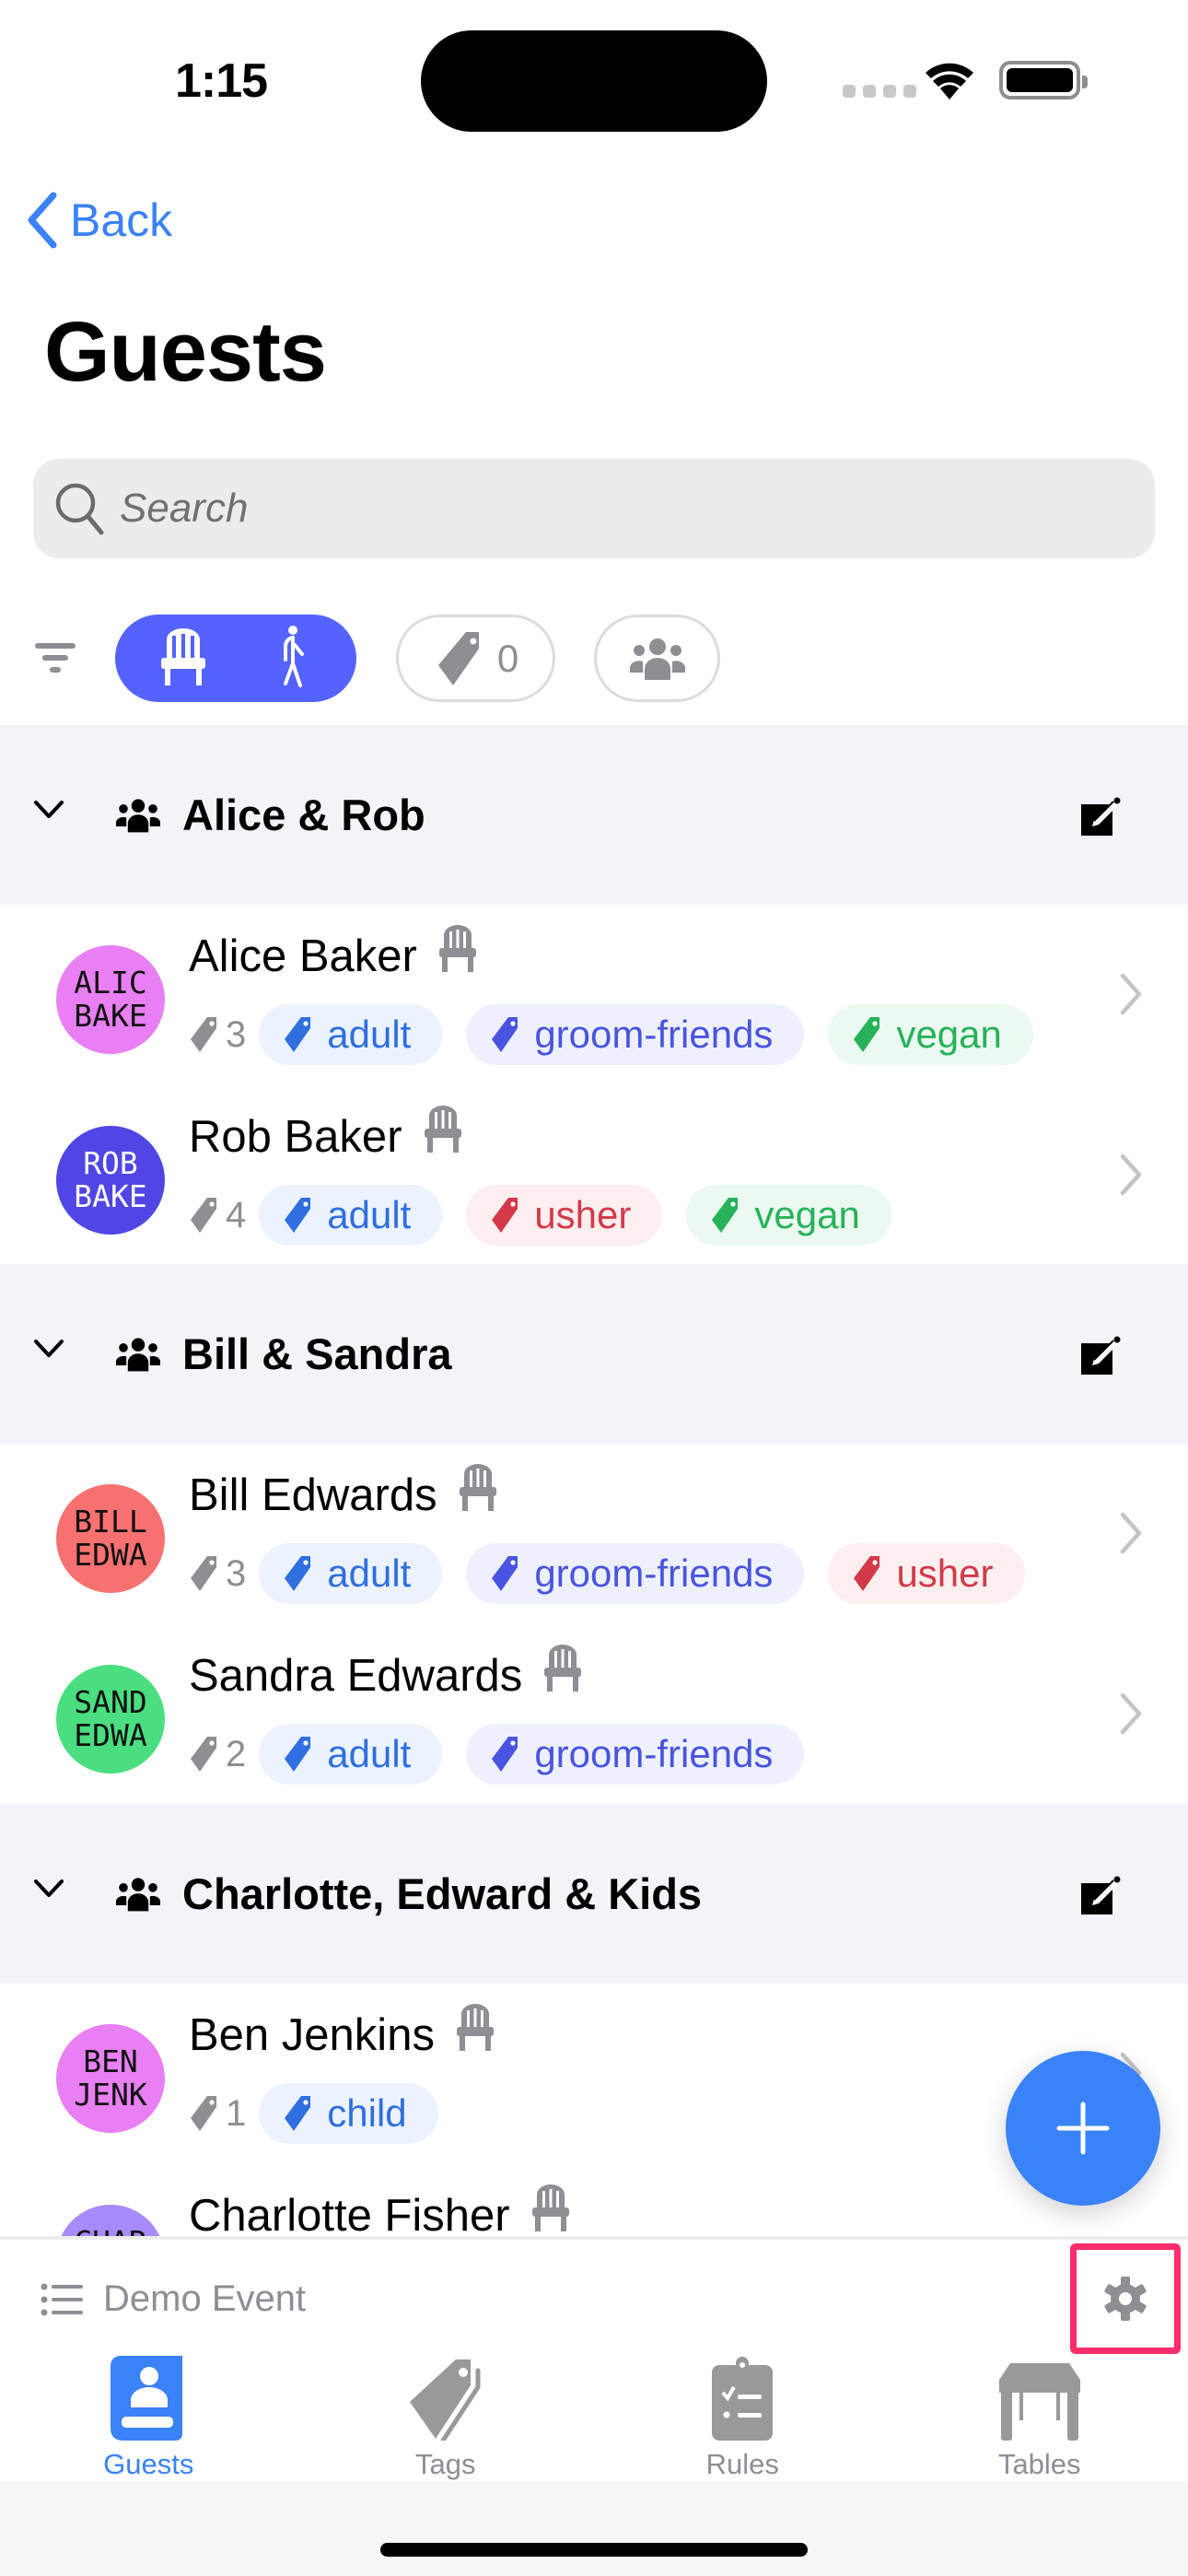 The height and width of the screenshot is (2576, 1188). I want to click on group-name: Alice & Rob, so click(303, 814).